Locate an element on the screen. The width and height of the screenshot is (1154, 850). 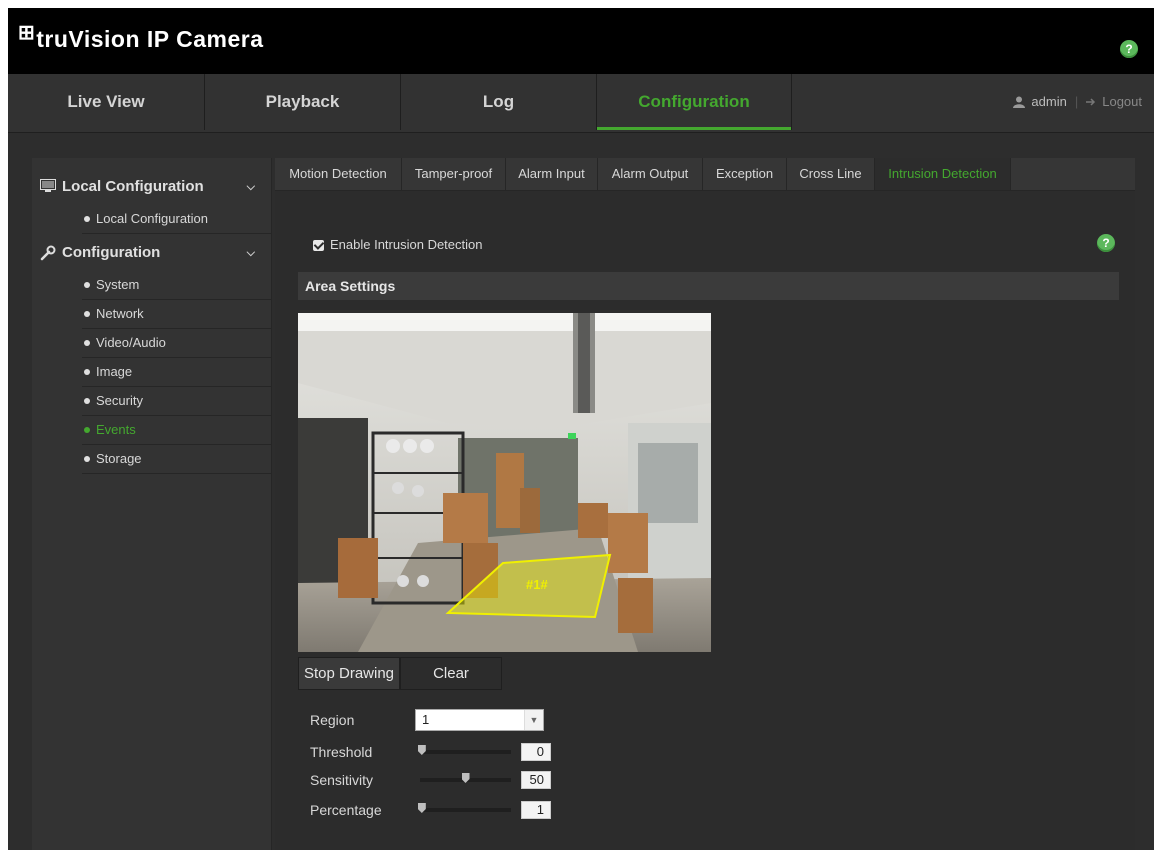
percentage-label: Percentage is located at coordinates (346, 810).